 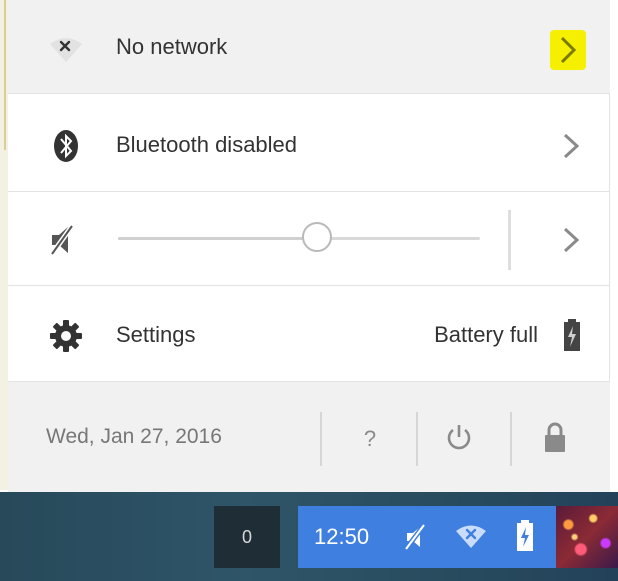 What do you see at coordinates (5, 75) in the screenshot?
I see `left-edge-mark` at bounding box center [5, 75].